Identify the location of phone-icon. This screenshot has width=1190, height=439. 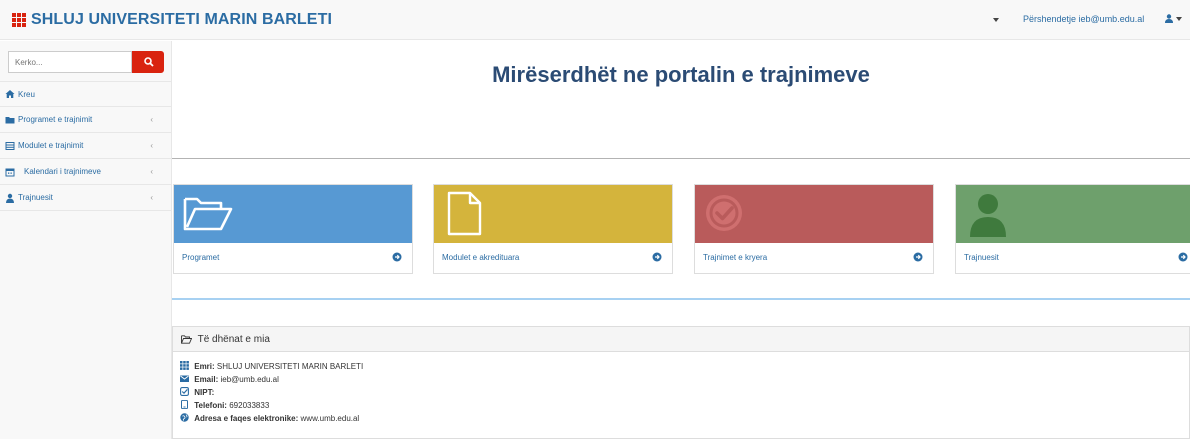
(184, 404).